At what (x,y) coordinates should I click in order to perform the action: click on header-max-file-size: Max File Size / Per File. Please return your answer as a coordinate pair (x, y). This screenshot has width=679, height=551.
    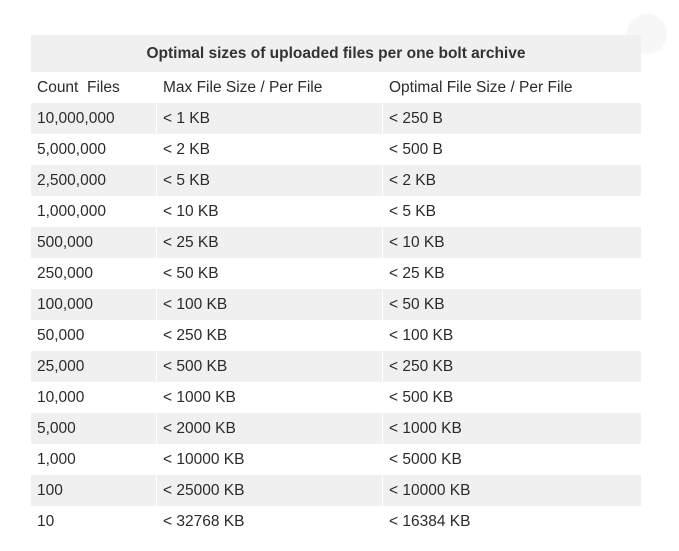
    Looking at the image, I should click on (243, 87).